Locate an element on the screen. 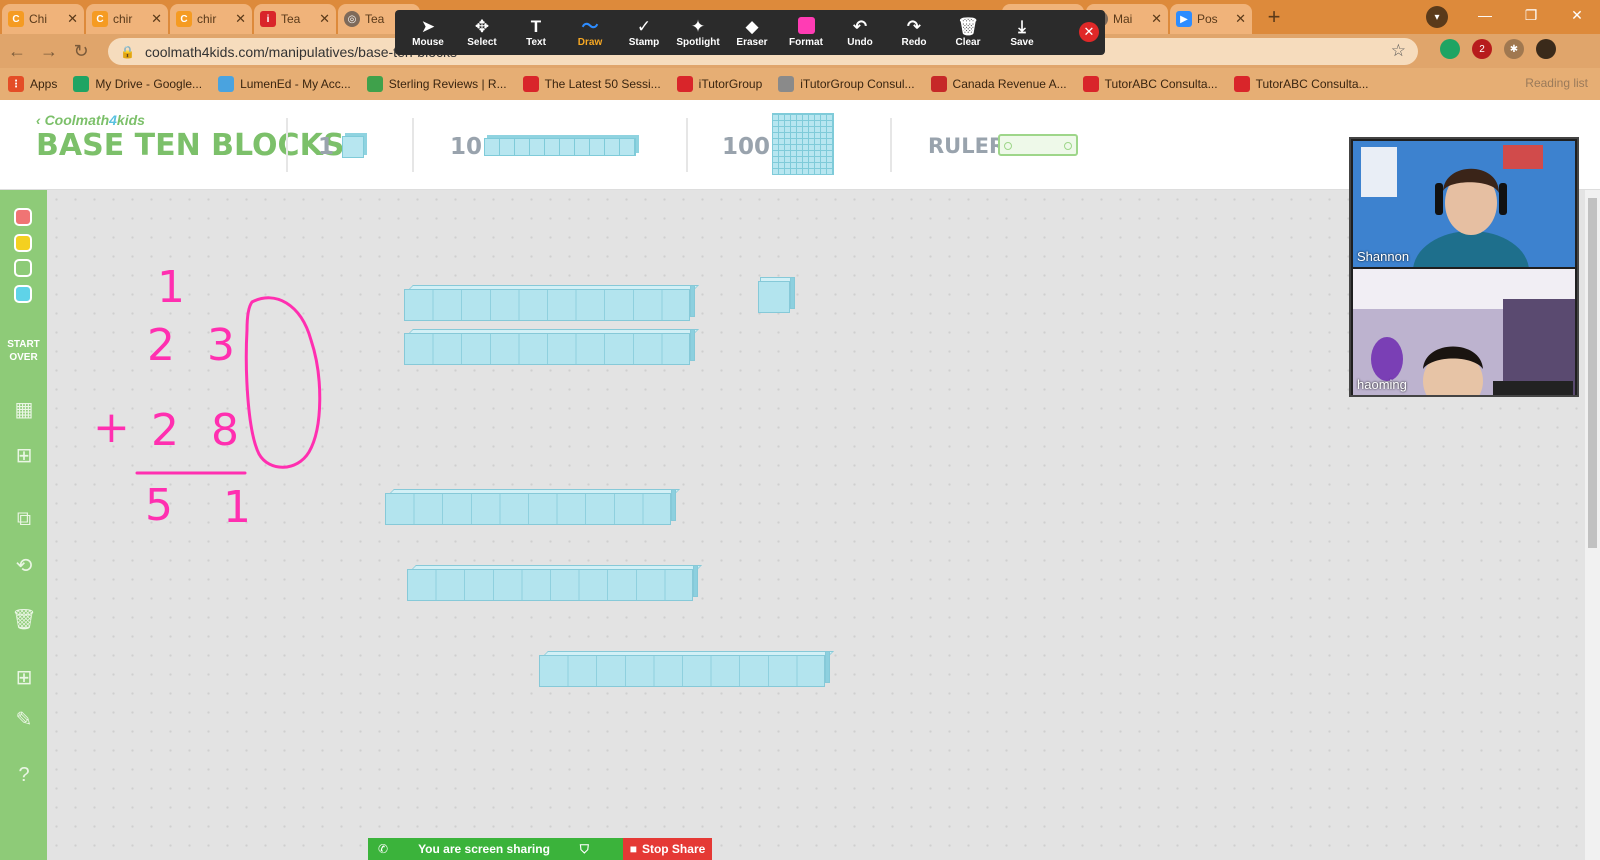  participant-name: haoming is located at coordinates (1382, 384).